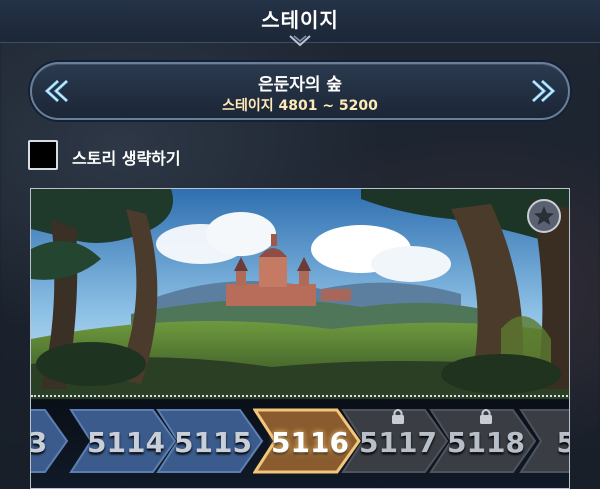 The width and height of the screenshot is (600, 489). Describe the element at coordinates (300, 20) in the screenshot. I see `page-title: 스테이지` at that location.